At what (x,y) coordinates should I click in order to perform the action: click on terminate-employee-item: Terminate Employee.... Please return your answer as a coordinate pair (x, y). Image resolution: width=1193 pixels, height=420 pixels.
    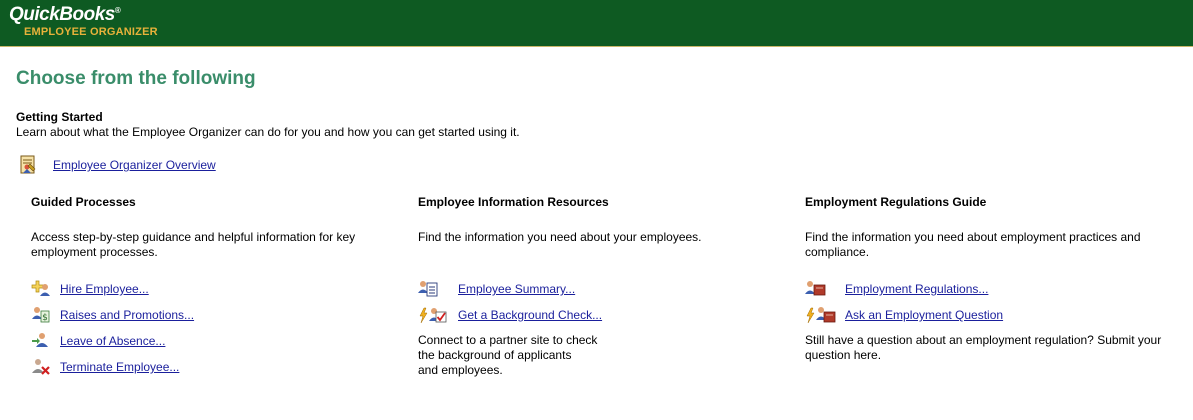
    Looking at the image, I should click on (211, 367).